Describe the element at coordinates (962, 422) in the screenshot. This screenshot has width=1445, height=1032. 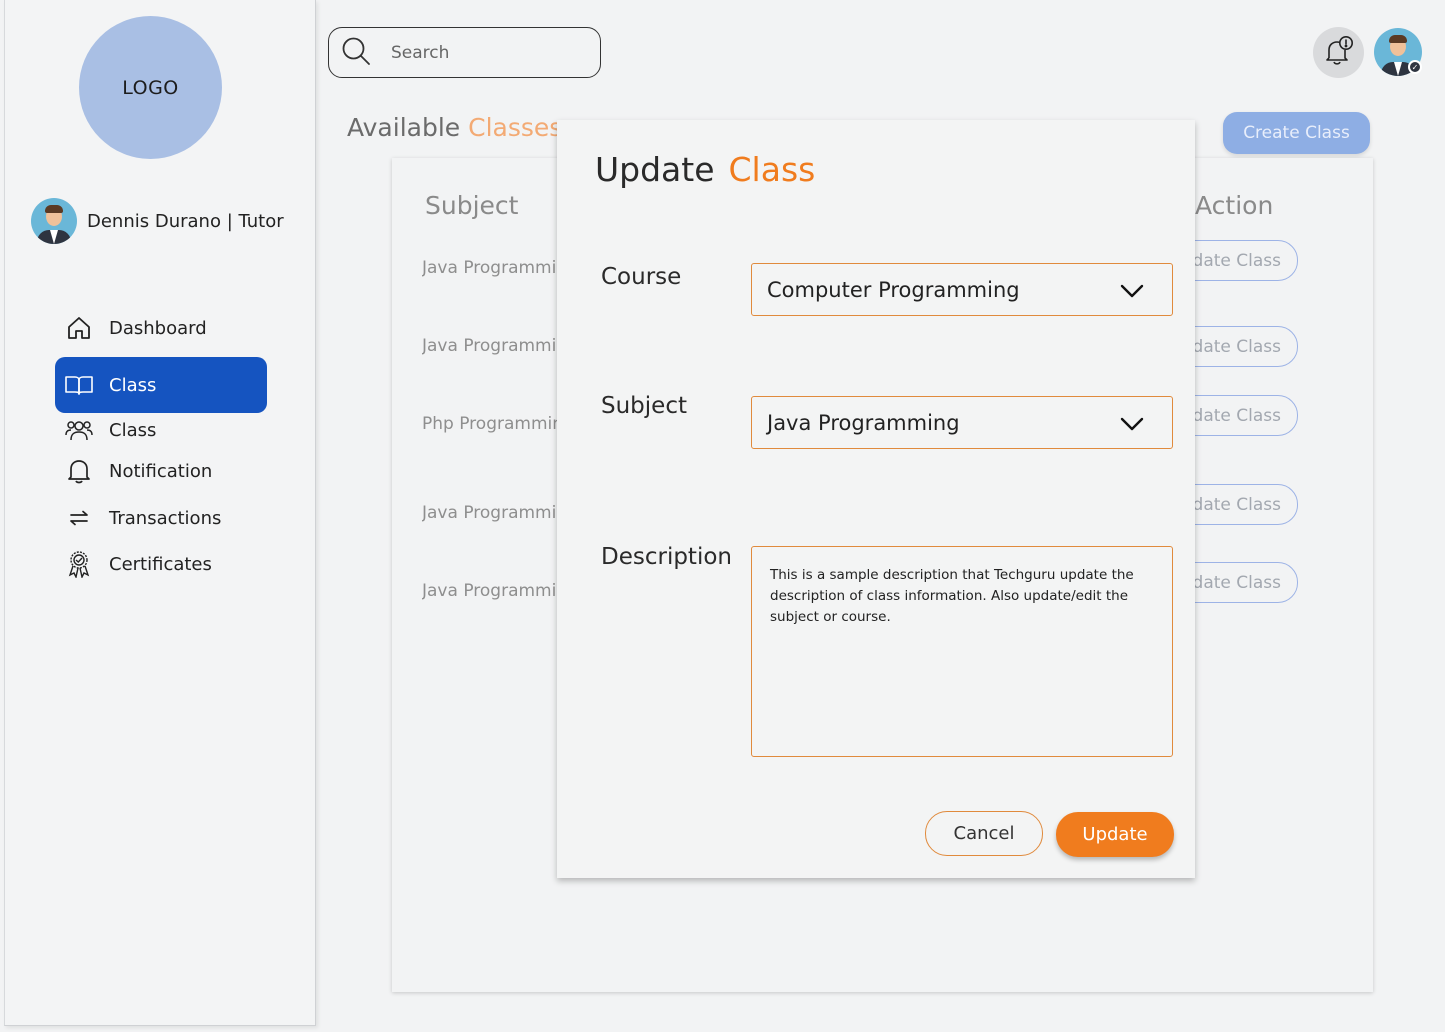
I see `subject-select: Java Programming` at that location.